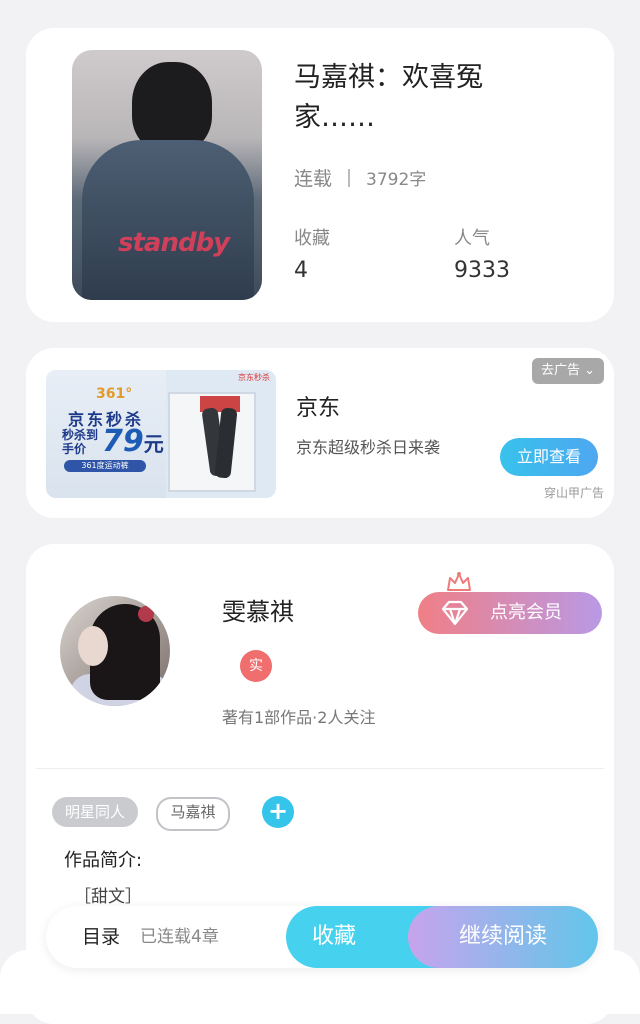 Image resolution: width=640 pixels, height=1024 pixels. Describe the element at coordinates (549, 457) in the screenshot. I see `ad-view-button: 立即查看` at that location.